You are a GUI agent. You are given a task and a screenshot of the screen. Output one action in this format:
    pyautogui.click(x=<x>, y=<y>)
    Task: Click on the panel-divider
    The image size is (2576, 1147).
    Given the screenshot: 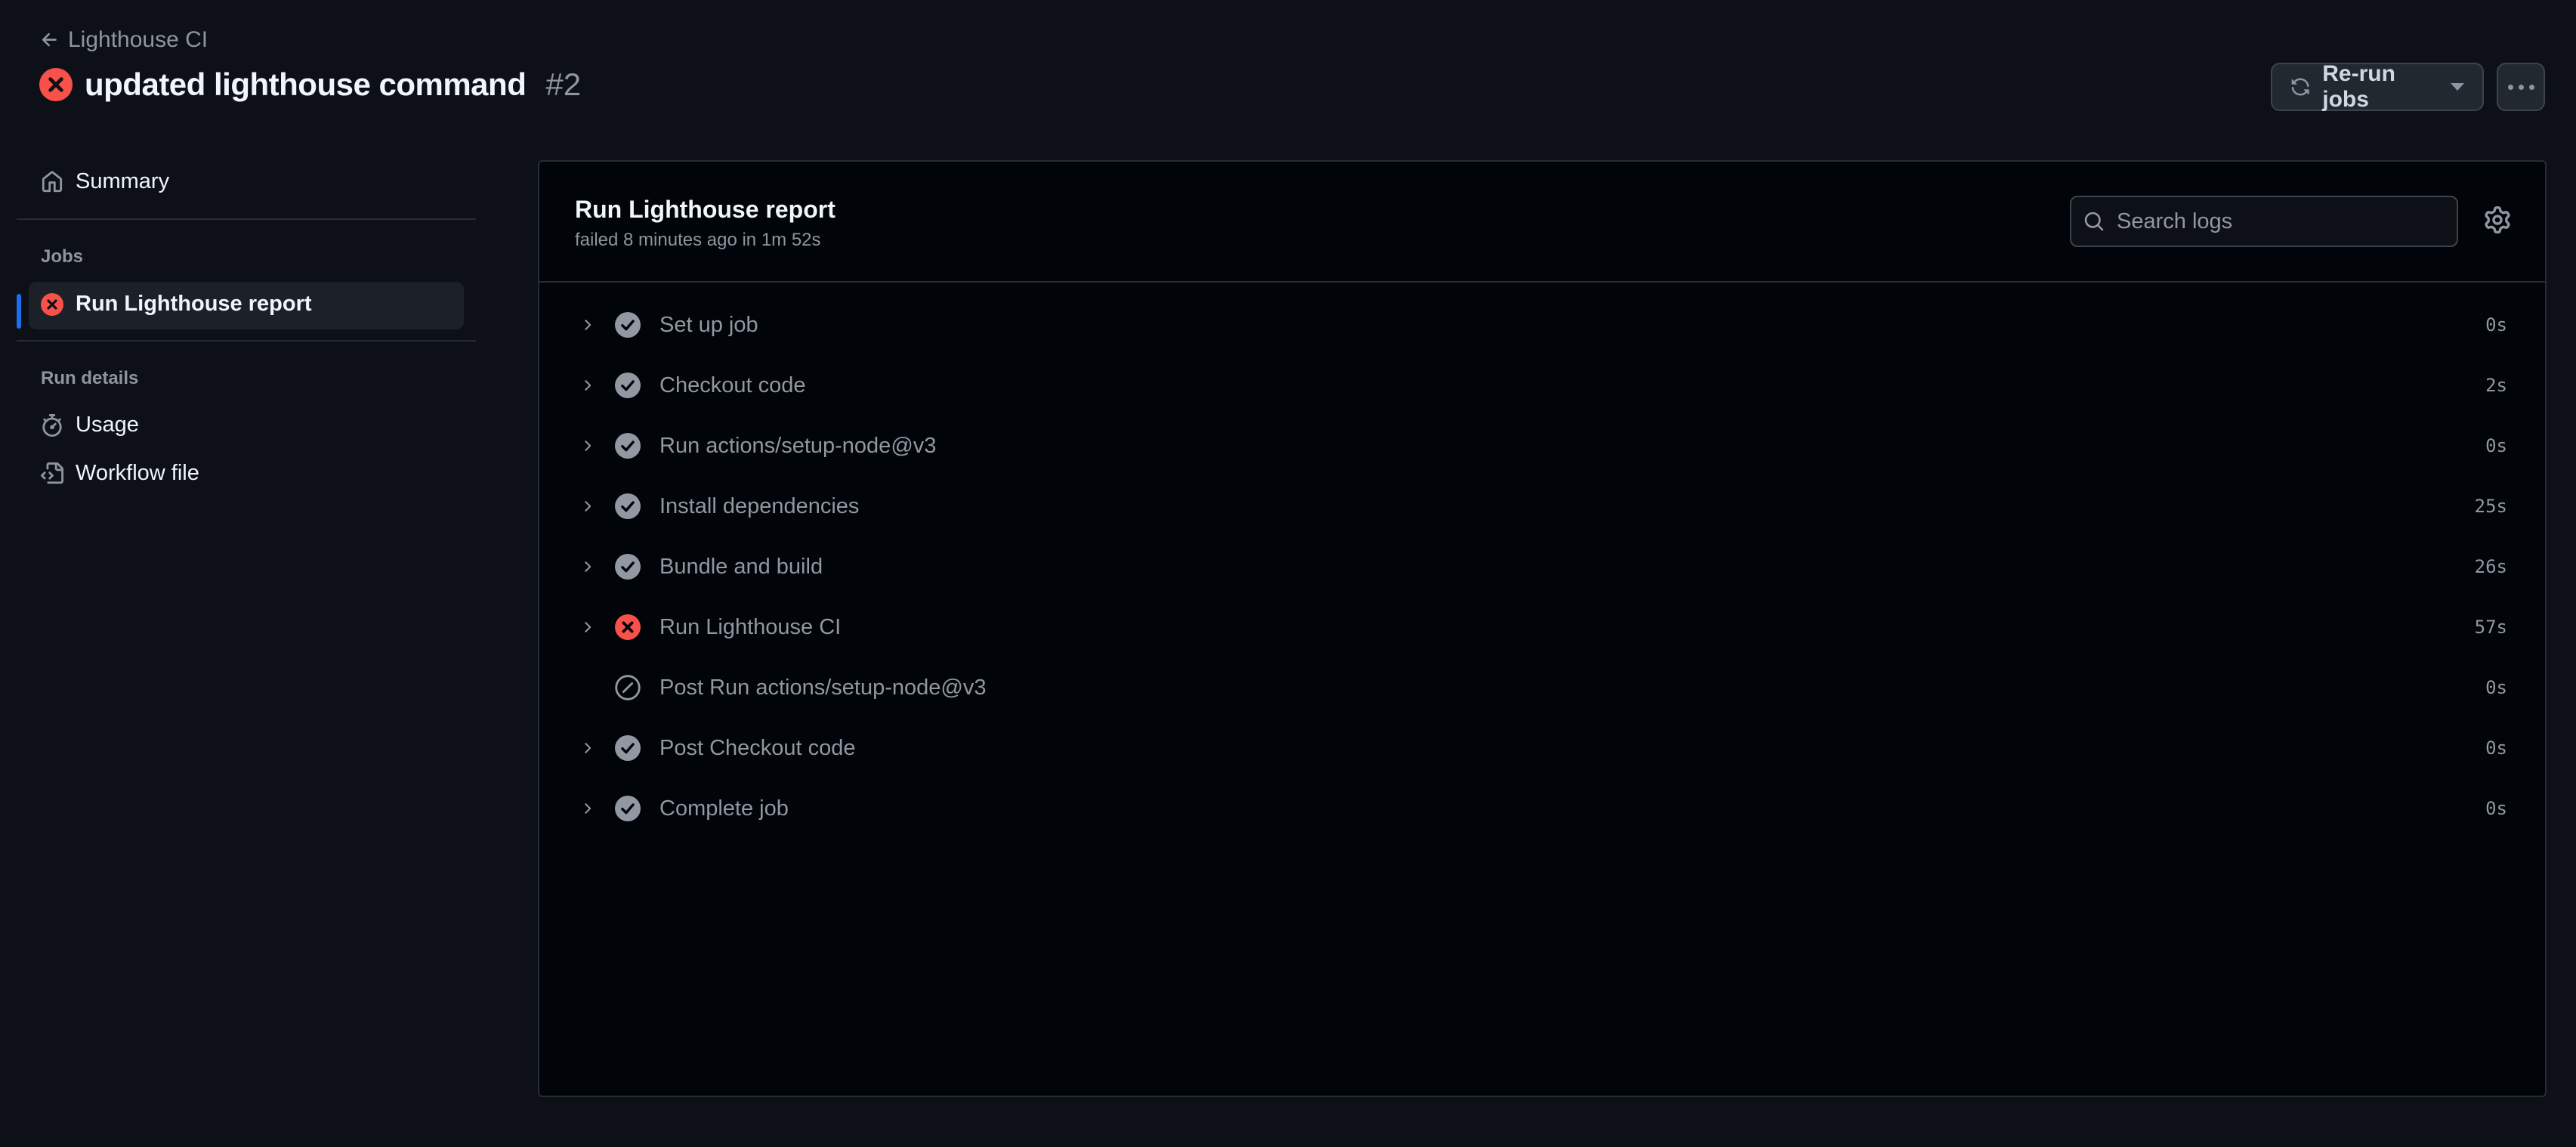 What is the action you would take?
    pyautogui.click(x=1542, y=282)
    